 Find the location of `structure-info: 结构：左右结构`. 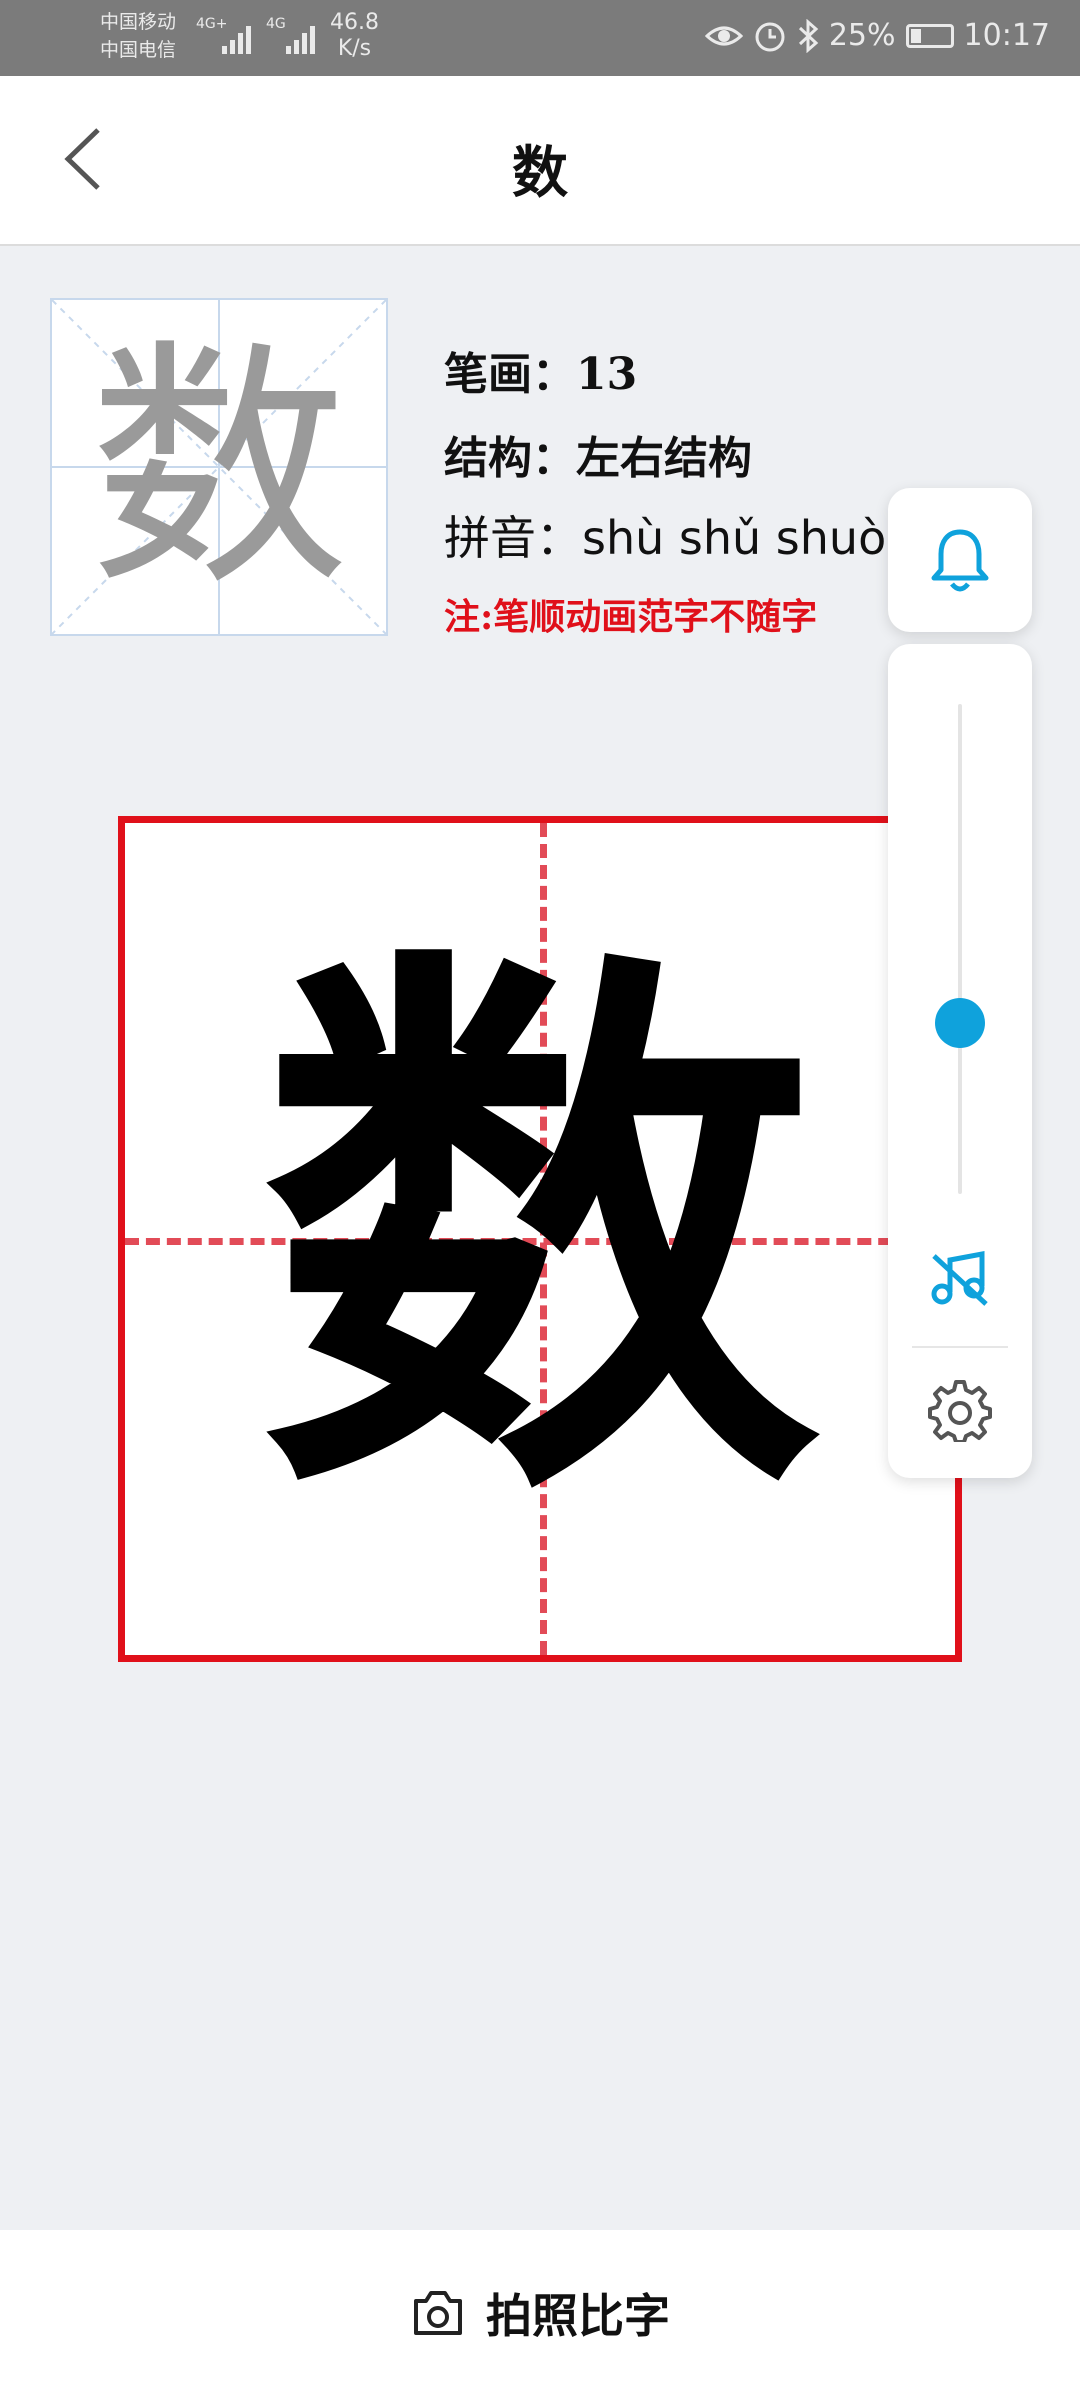

structure-info: 结构：左右结构 is located at coordinates (598, 454).